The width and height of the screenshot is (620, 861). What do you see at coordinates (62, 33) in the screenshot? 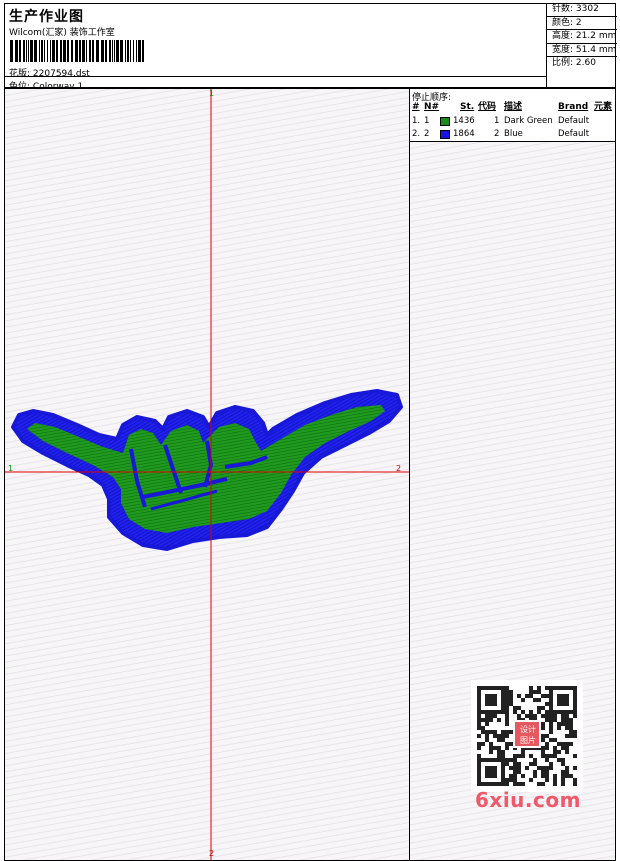
I see `company-name: Wilcom(汇家) 装饰工作室` at bounding box center [62, 33].